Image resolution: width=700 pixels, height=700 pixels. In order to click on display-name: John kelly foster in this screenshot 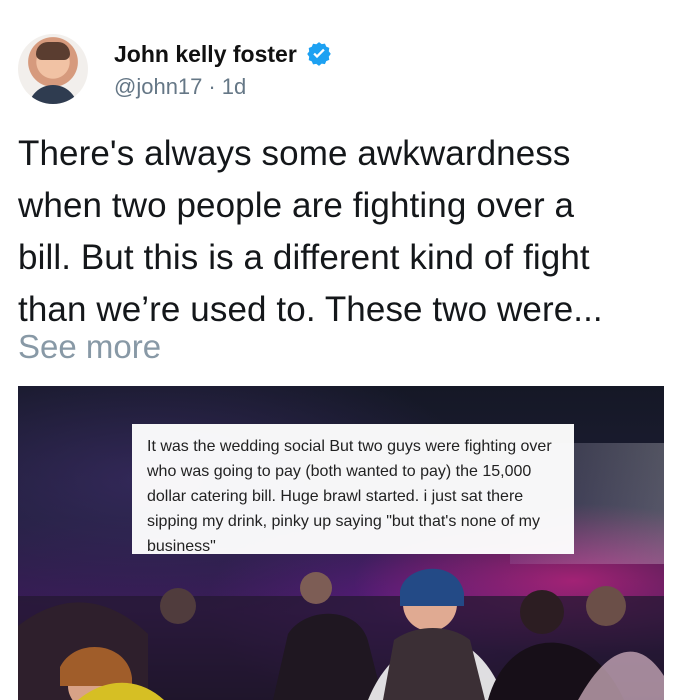, I will do `click(205, 54)`.